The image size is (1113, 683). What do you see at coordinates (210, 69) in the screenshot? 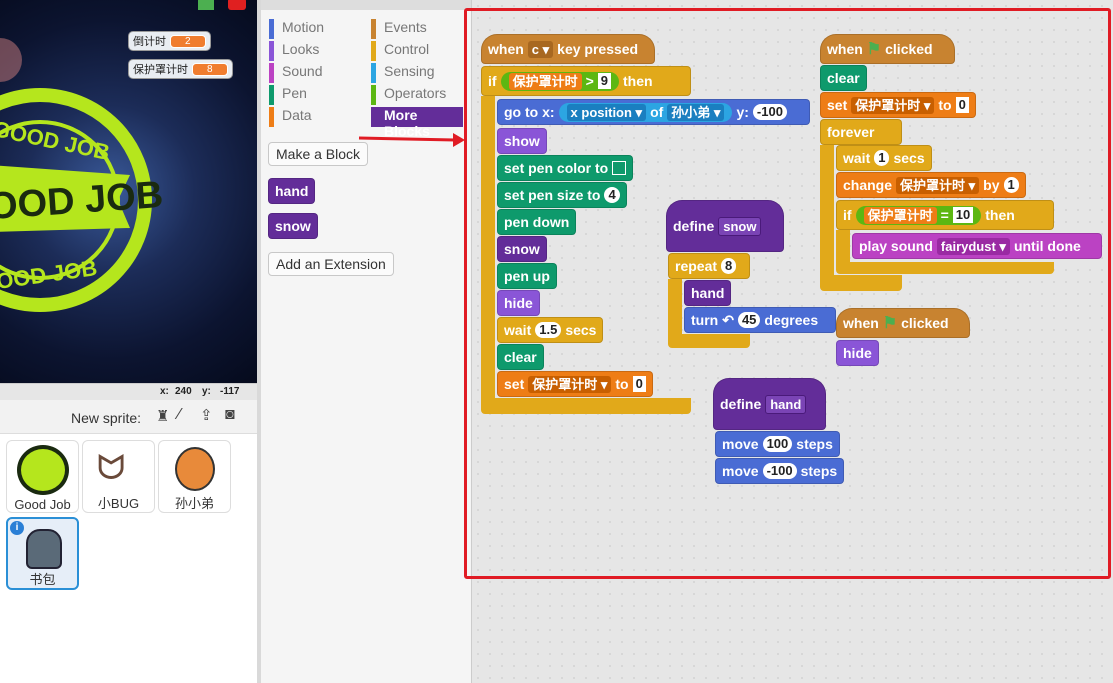
I see `monitor-value: 8` at bounding box center [210, 69].